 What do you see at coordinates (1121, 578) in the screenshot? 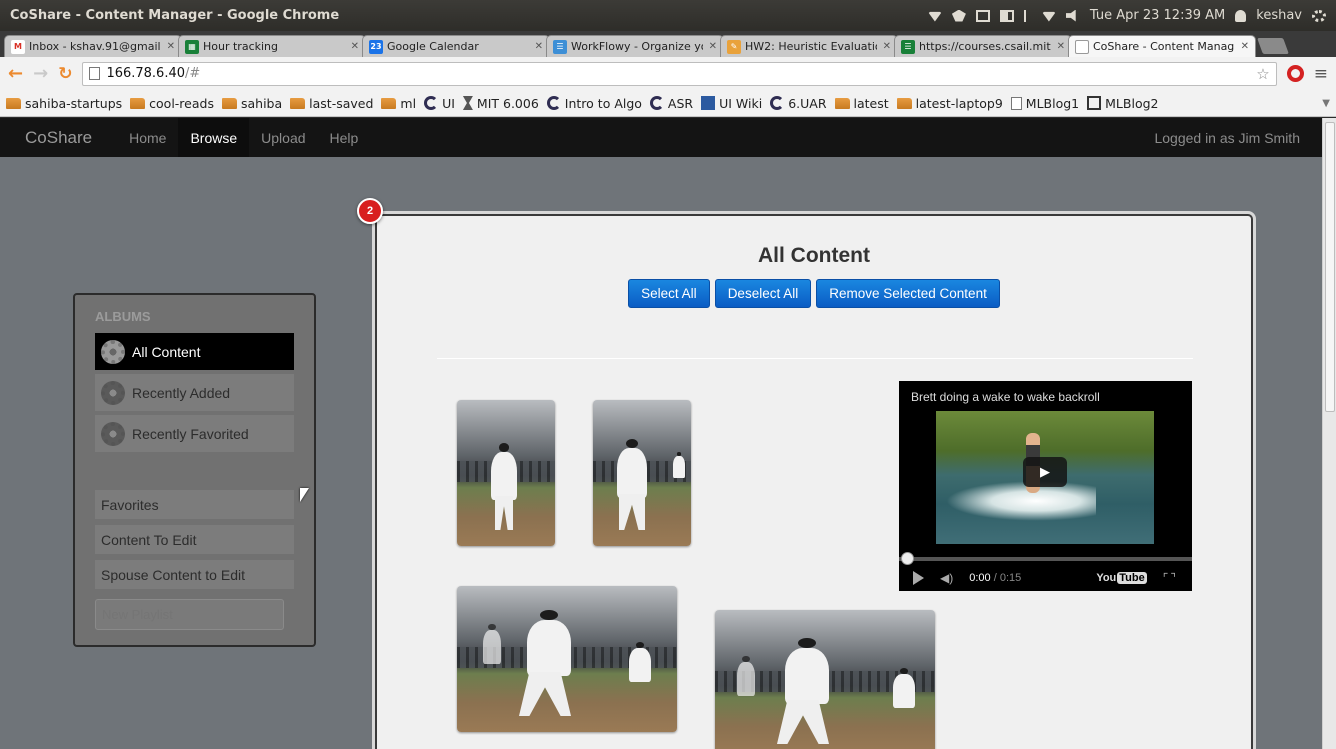
I see `youtube-logo: You Tube` at bounding box center [1121, 578].